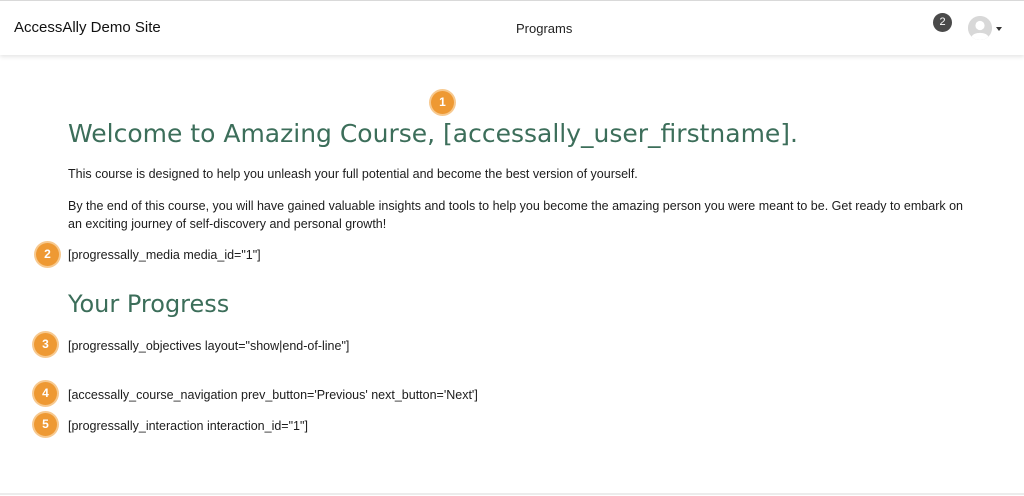  Describe the element at coordinates (999, 29) in the screenshot. I see `caret-down-icon` at that location.